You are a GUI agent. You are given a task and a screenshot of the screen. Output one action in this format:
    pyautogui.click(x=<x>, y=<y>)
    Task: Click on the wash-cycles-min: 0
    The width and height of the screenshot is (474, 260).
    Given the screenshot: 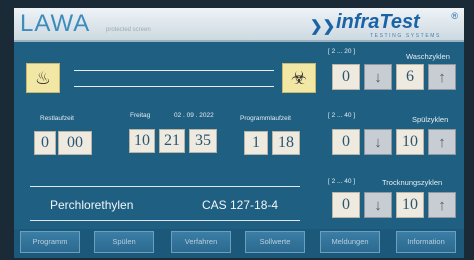 What is the action you would take?
    pyautogui.click(x=346, y=77)
    